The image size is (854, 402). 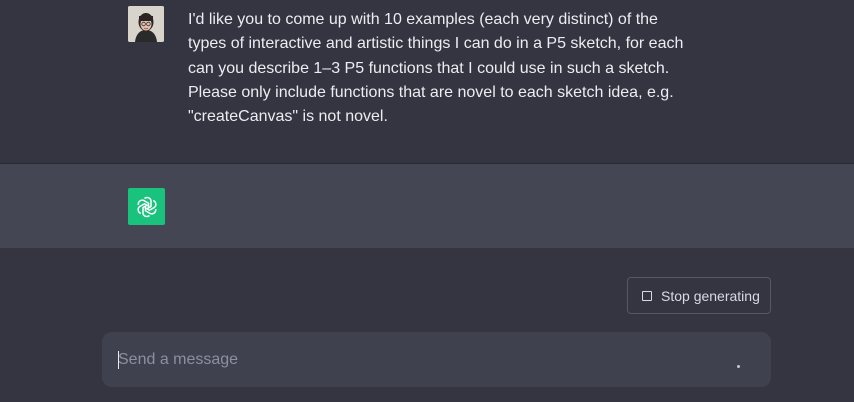 I want to click on text-caret, so click(x=118, y=360).